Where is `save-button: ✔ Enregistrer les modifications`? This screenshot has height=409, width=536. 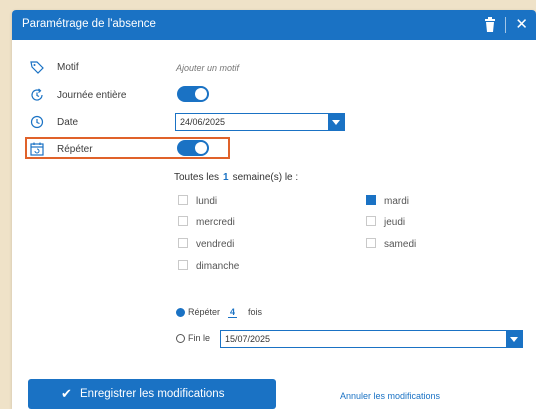
save-button: ✔ Enregistrer les modifications is located at coordinates (152, 394).